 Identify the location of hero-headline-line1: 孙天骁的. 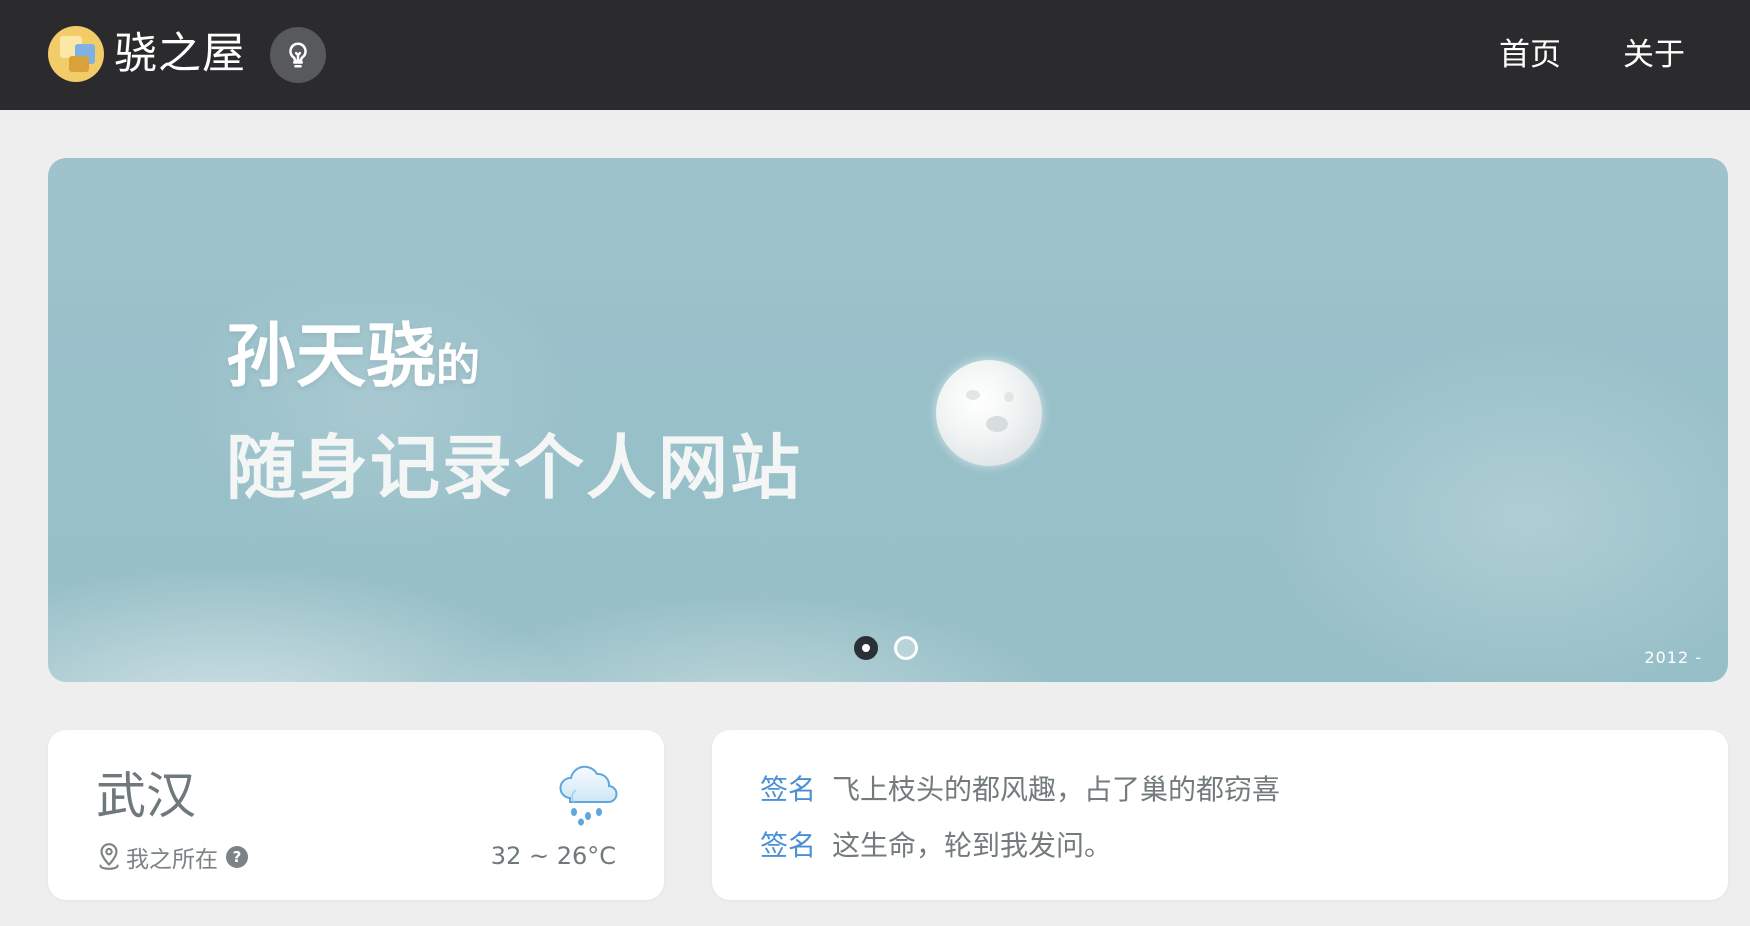
(514, 361).